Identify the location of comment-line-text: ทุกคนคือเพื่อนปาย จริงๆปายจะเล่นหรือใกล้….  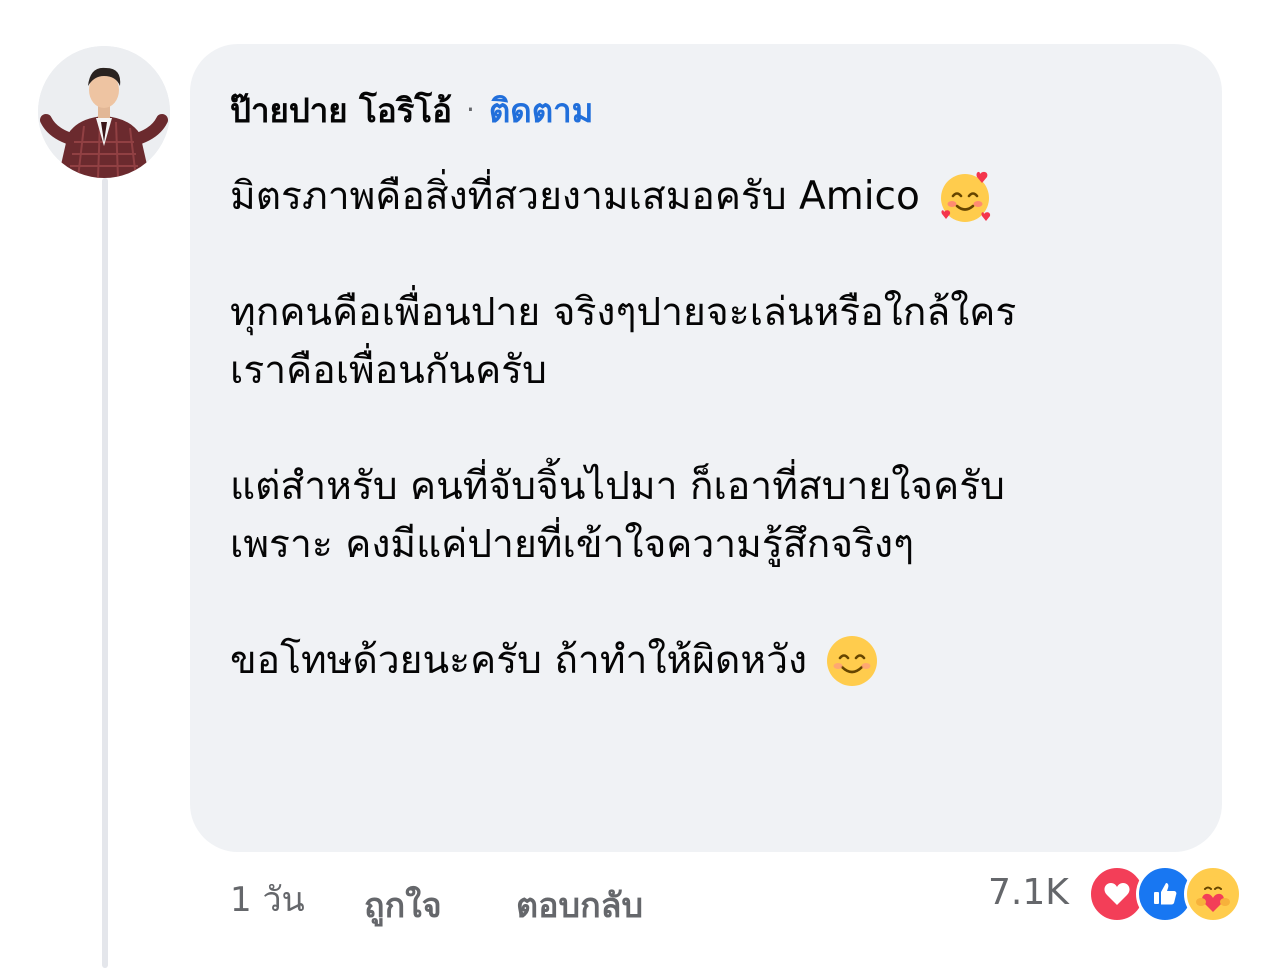
(623, 312).